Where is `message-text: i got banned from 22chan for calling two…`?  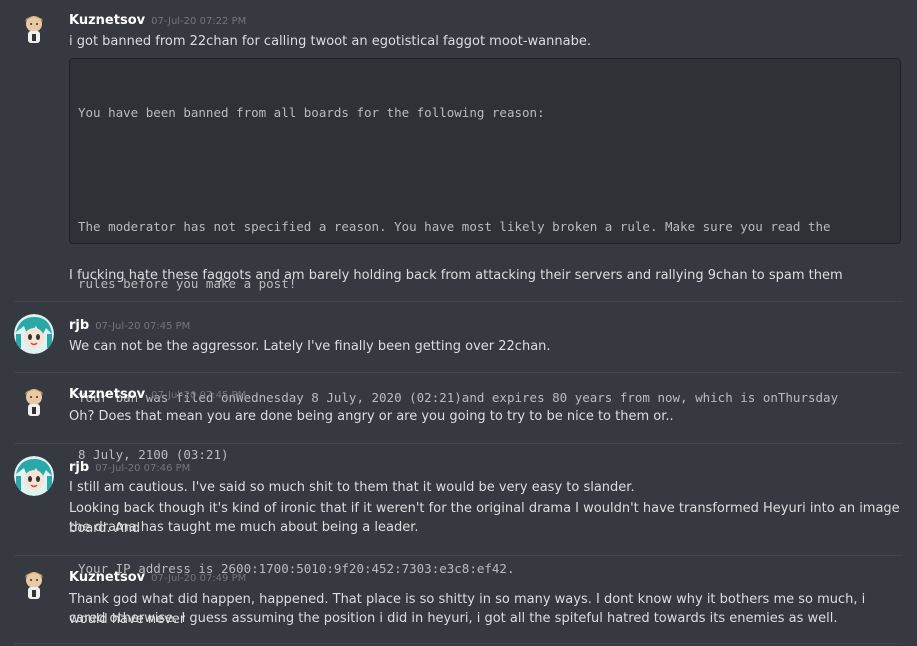 message-text: i got banned from 22chan for calling two… is located at coordinates (330, 41).